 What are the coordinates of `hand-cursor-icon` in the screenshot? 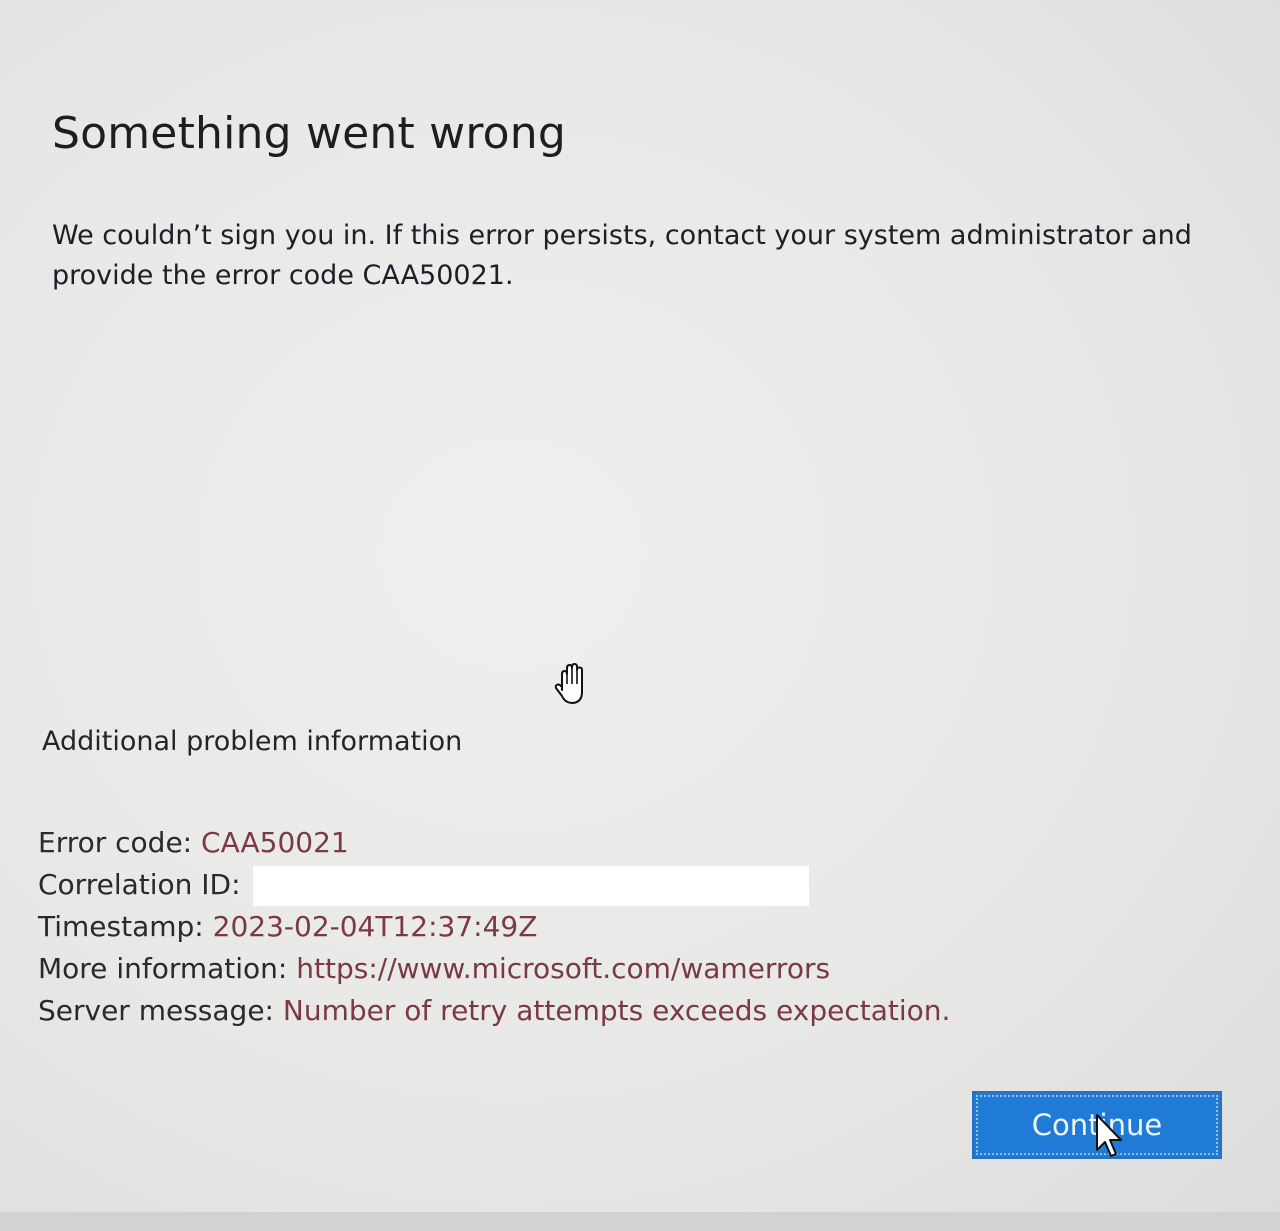 It's located at (568, 683).